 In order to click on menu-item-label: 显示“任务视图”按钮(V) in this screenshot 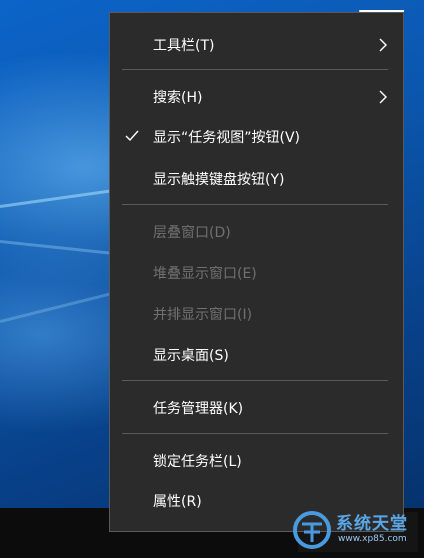, I will do `click(227, 138)`.